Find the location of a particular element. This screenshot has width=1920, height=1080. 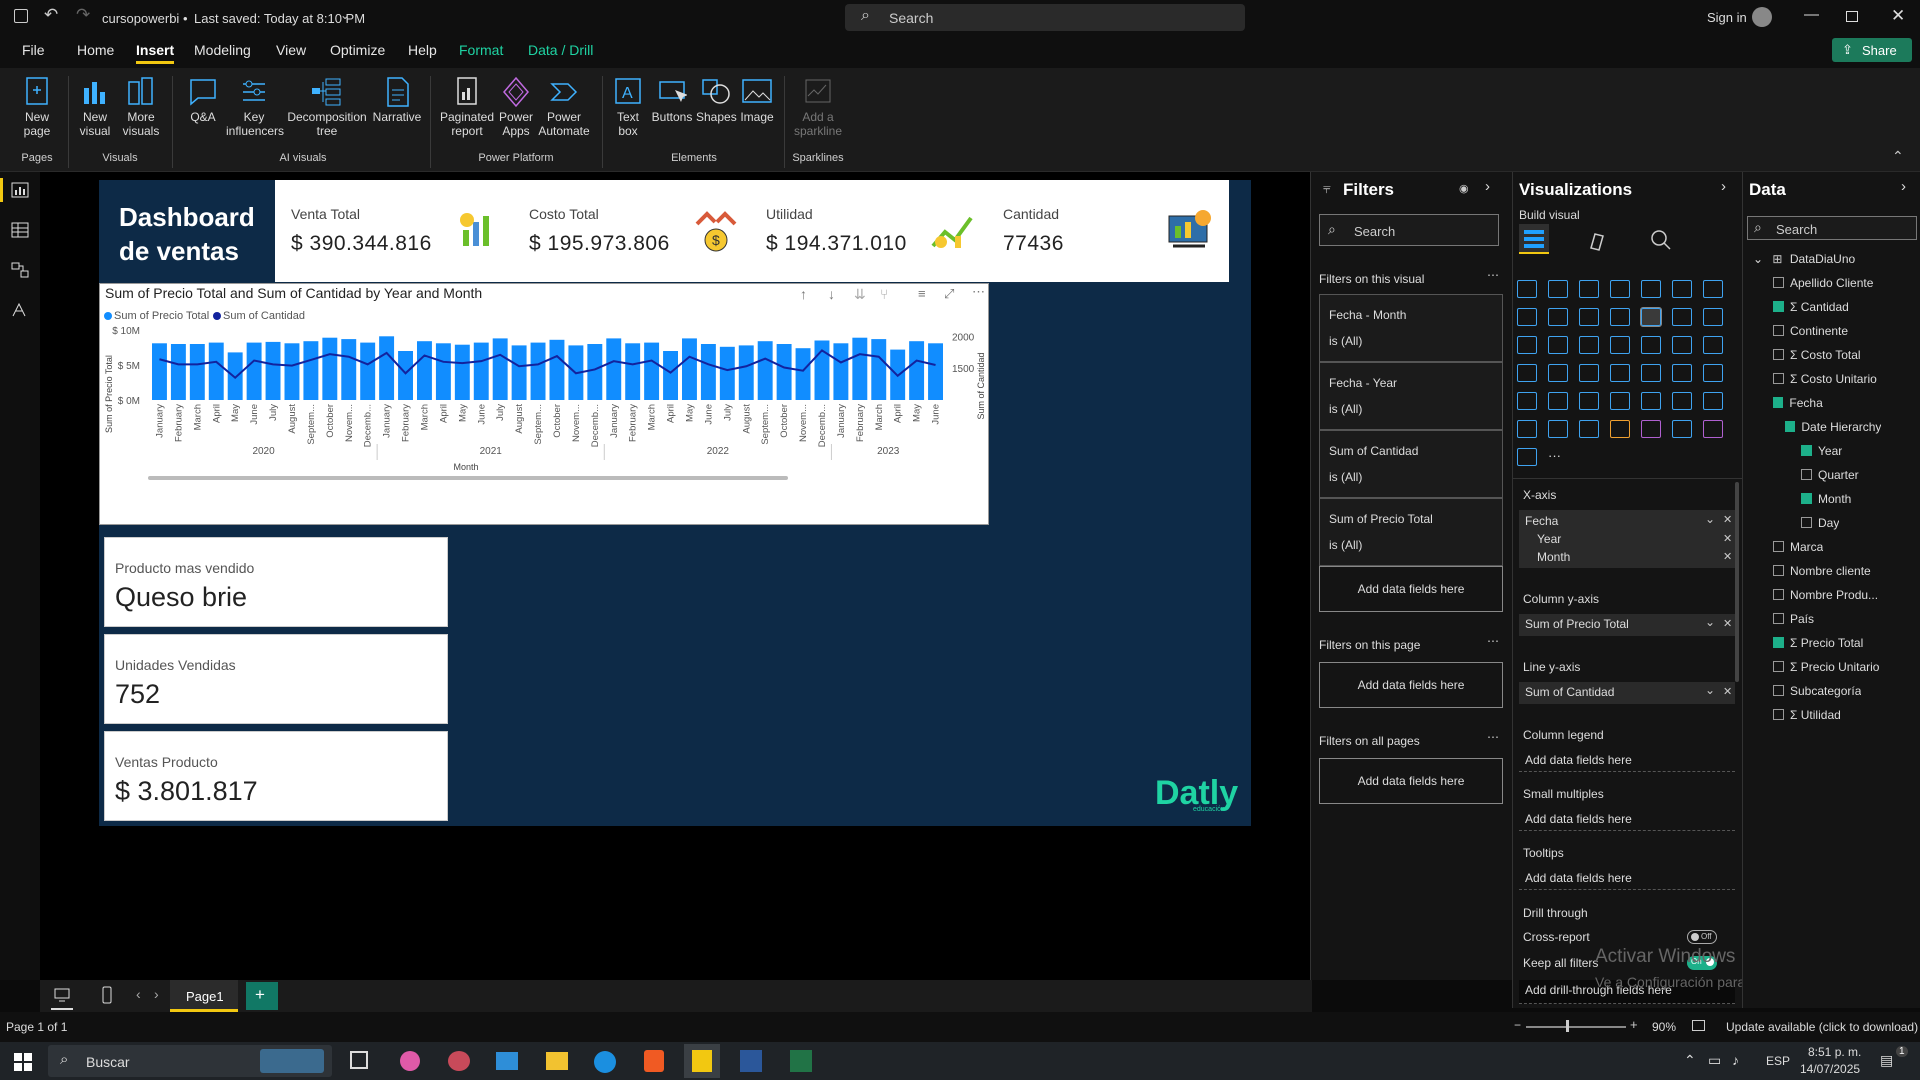

drill-up-icon: ↑ is located at coordinates (803, 294).